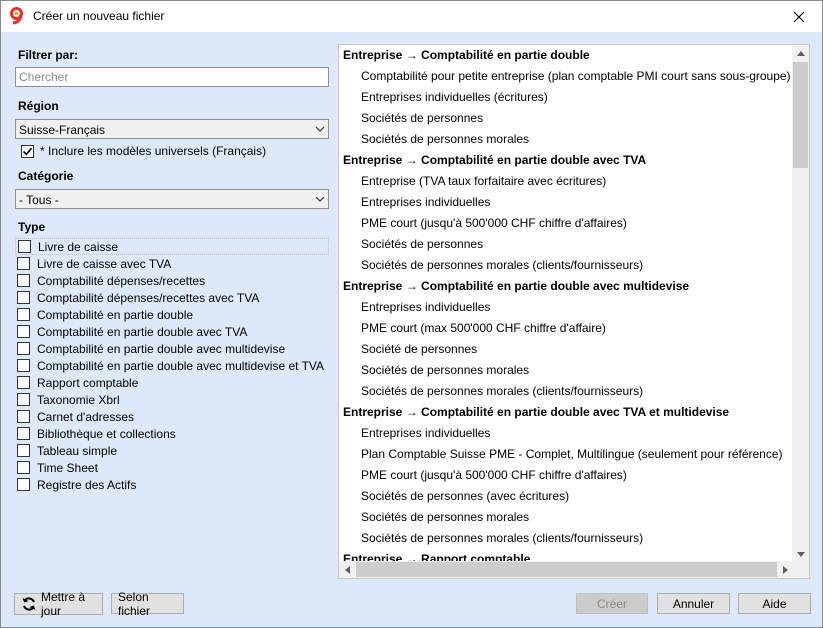 The image size is (823, 628). Describe the element at coordinates (63, 604) in the screenshot. I see `update-button-label: Mettre à jour` at that location.